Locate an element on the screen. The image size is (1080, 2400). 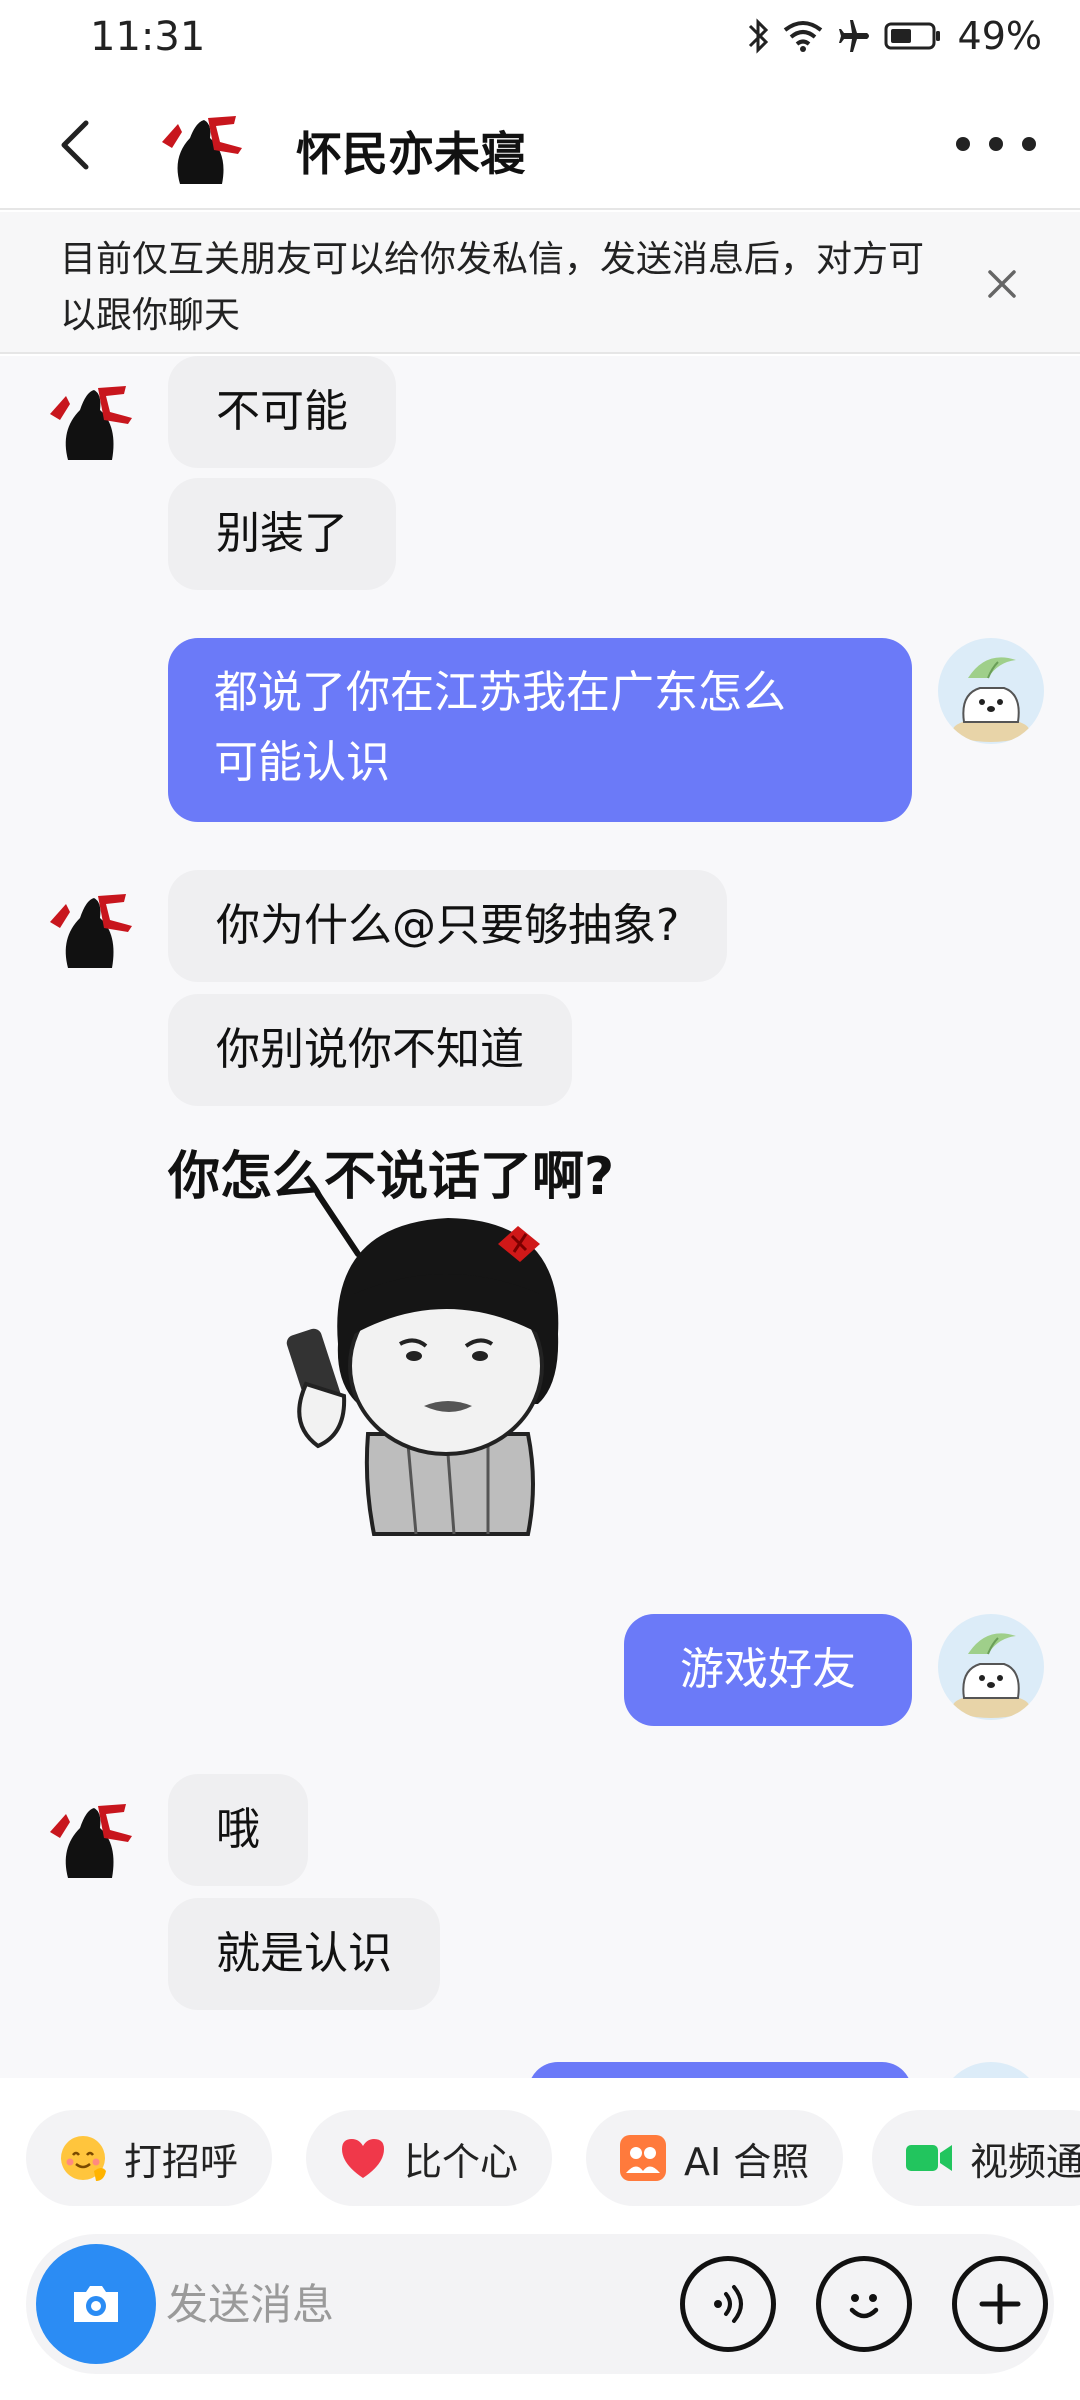
incoming-message: 哦 is located at coordinates (238, 1830).